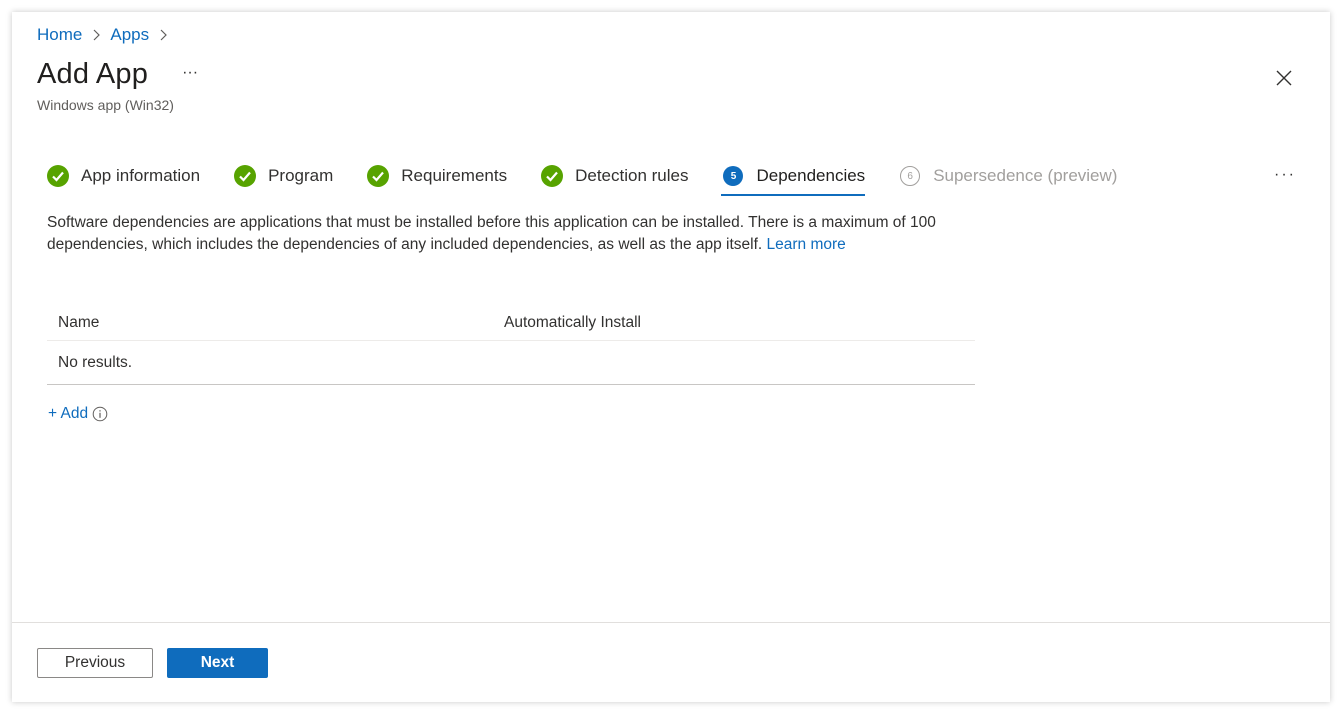  I want to click on wizard-footer: Previous Next, so click(671, 662).